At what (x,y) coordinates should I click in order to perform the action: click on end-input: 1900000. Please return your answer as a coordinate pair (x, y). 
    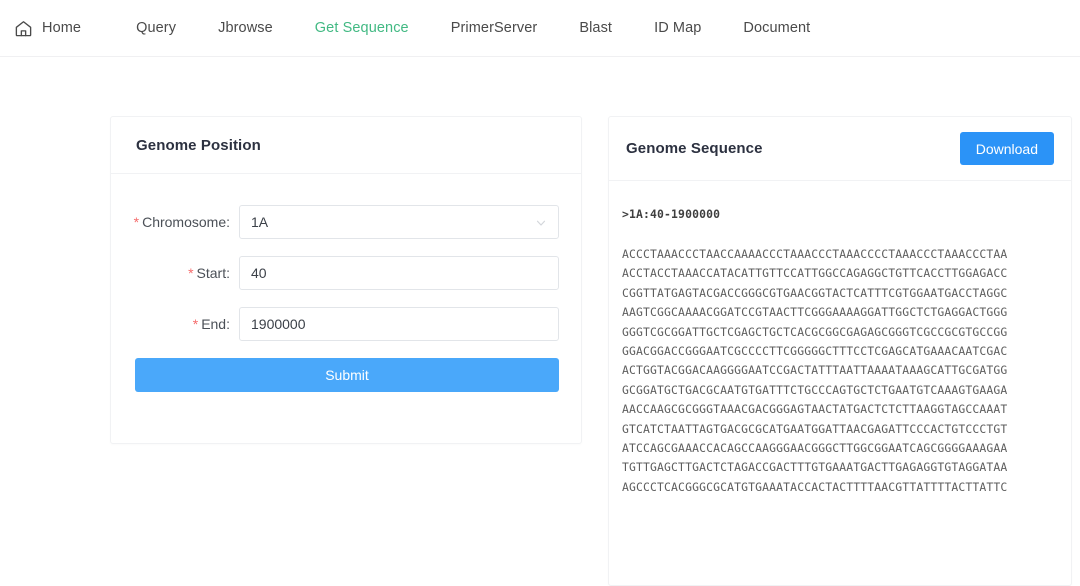
    Looking at the image, I should click on (399, 324).